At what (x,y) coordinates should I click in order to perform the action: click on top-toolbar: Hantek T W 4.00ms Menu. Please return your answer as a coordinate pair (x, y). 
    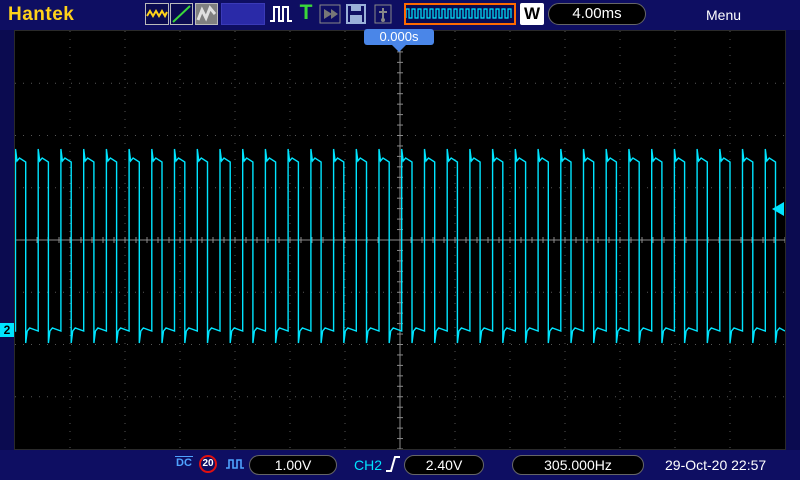
    Looking at the image, I should click on (400, 15).